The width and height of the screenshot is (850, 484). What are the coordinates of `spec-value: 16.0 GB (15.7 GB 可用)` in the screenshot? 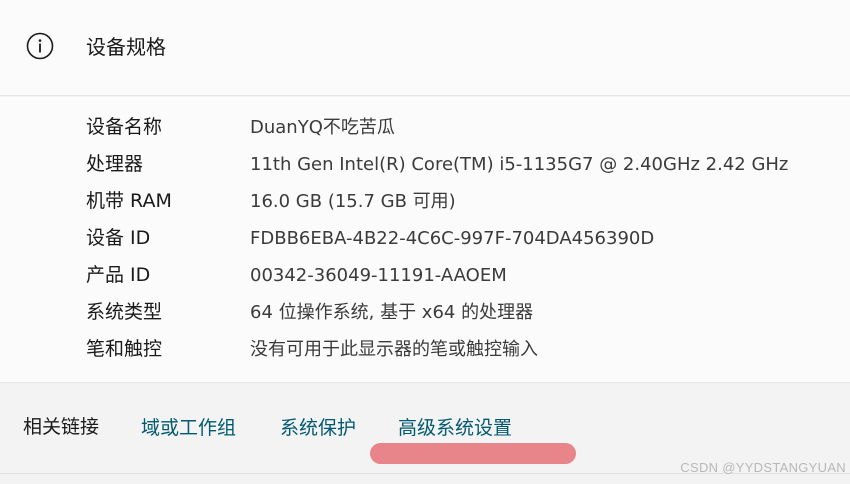 It's located at (353, 201).